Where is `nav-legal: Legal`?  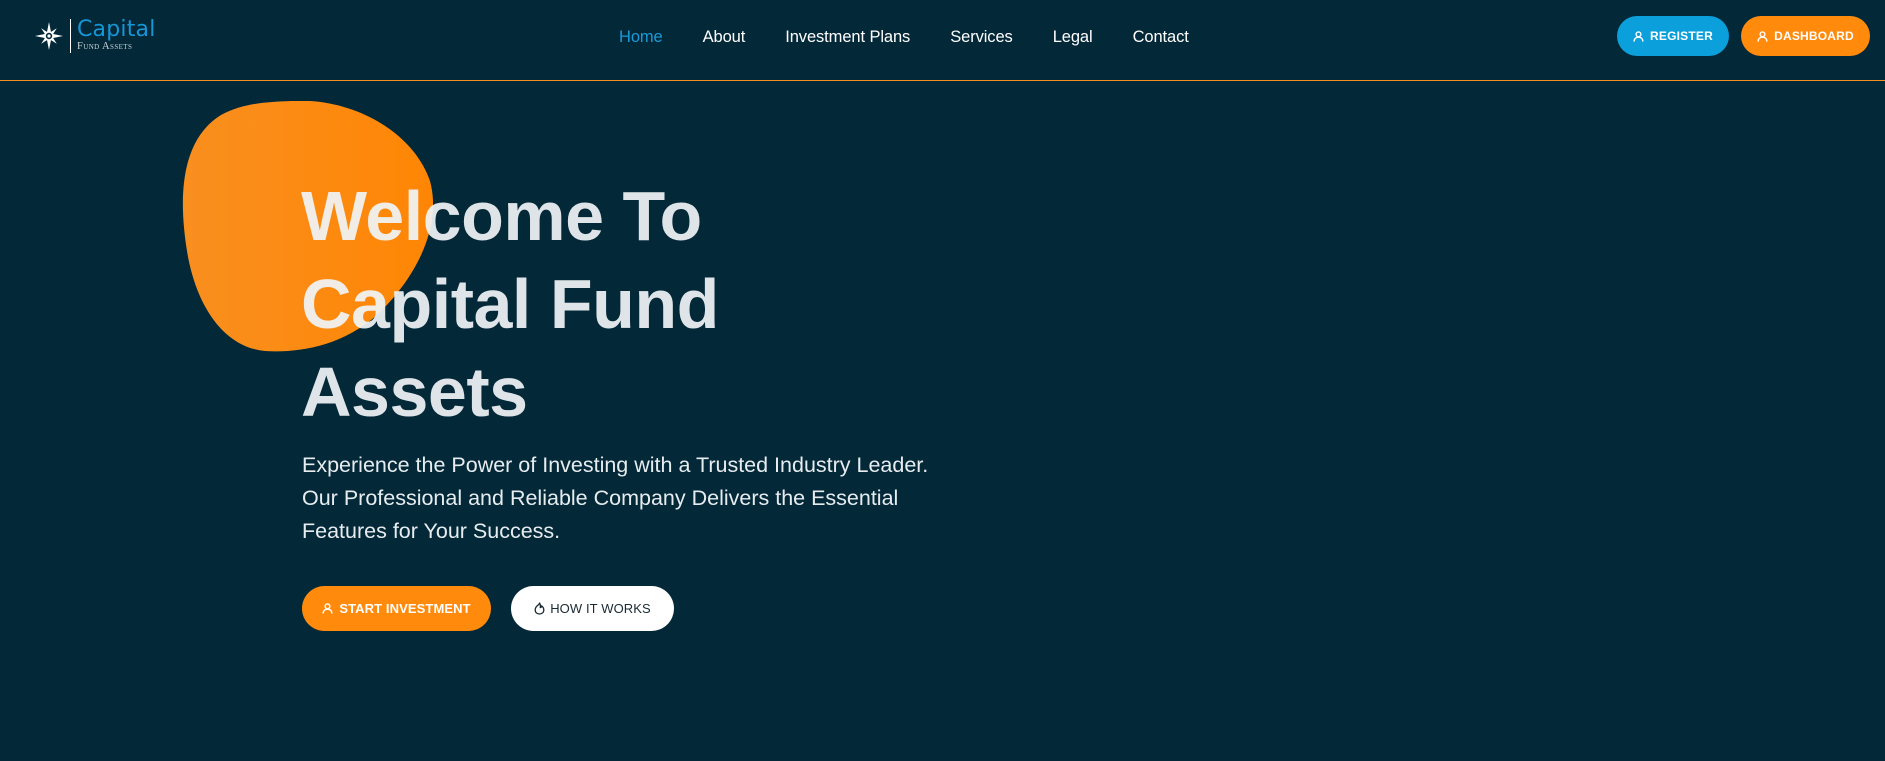
nav-legal: Legal is located at coordinates (1073, 37).